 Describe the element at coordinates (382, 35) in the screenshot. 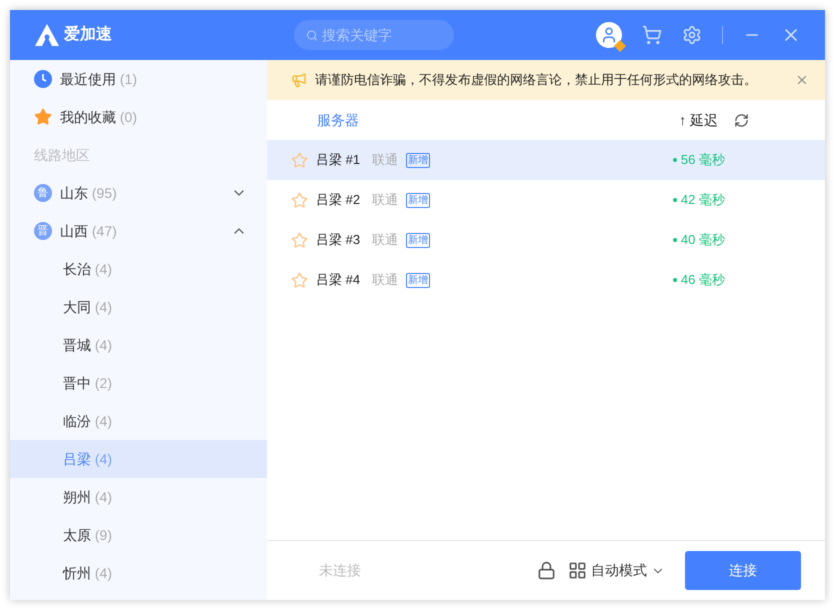

I see `search-field: 搜索关键字` at that location.